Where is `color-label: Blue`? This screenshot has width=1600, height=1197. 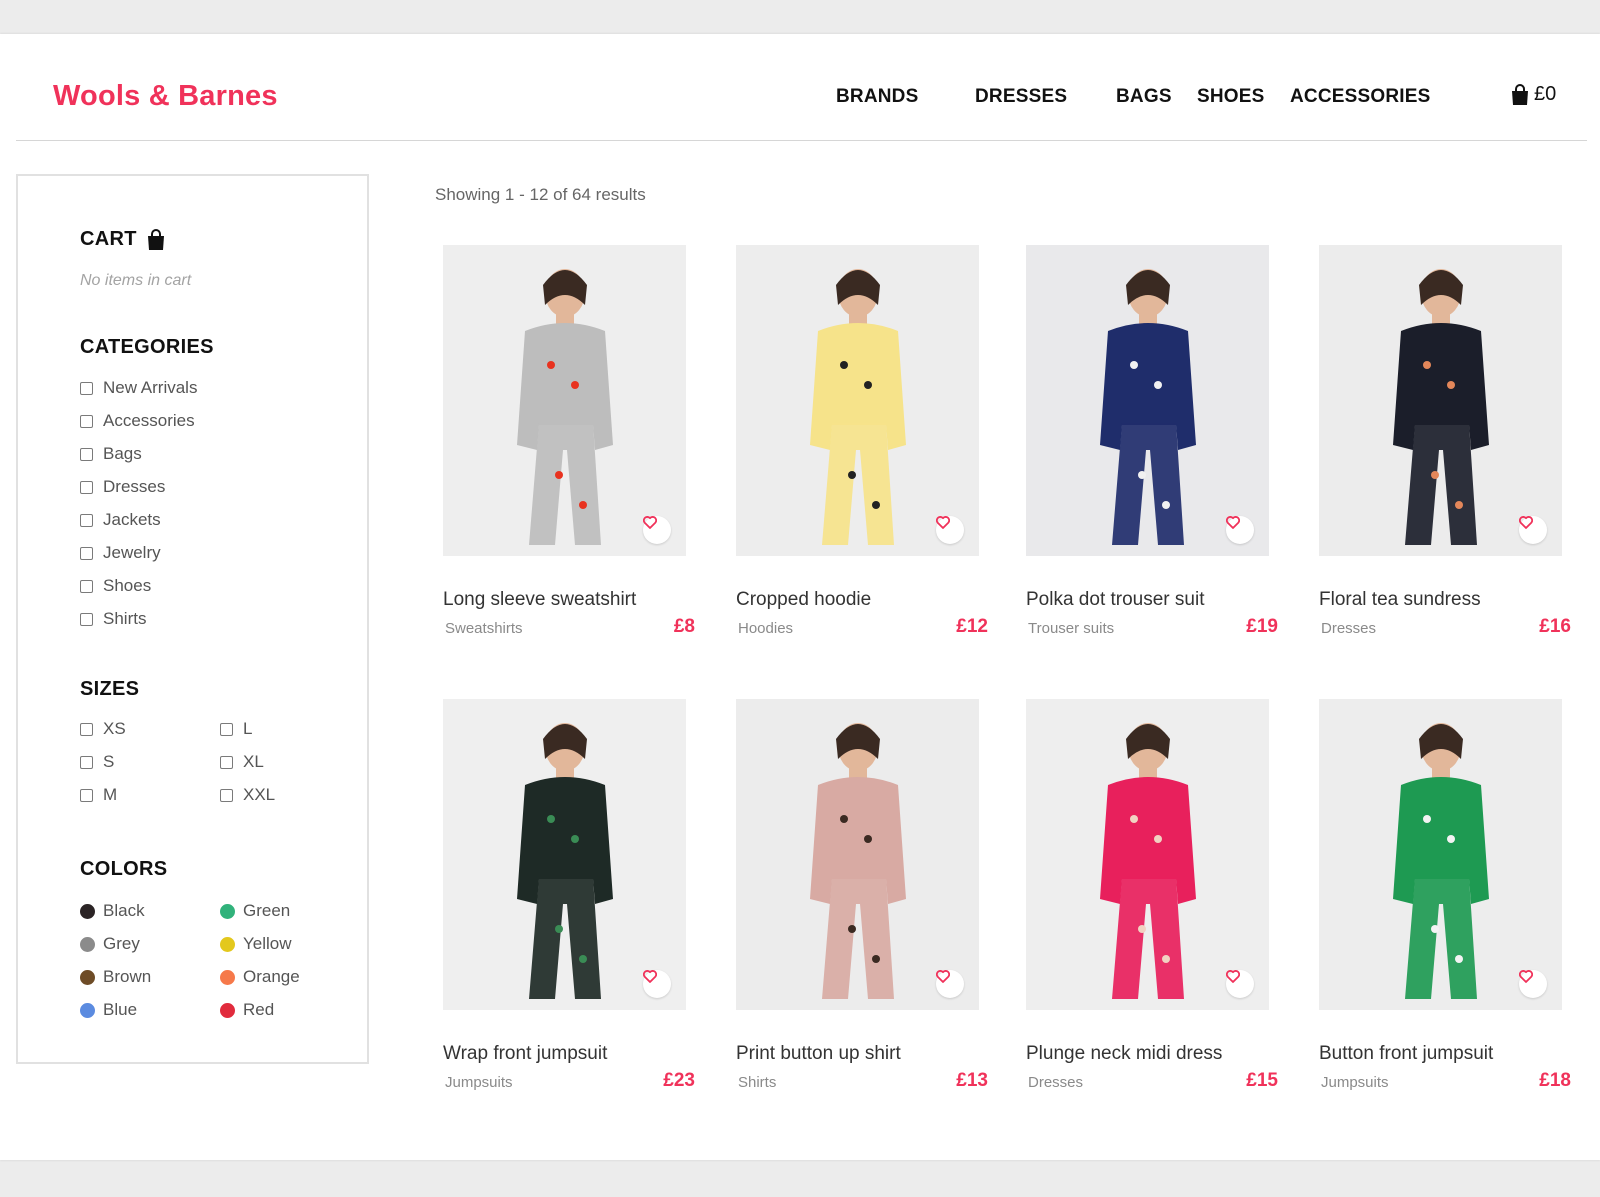 color-label: Blue is located at coordinates (120, 1009).